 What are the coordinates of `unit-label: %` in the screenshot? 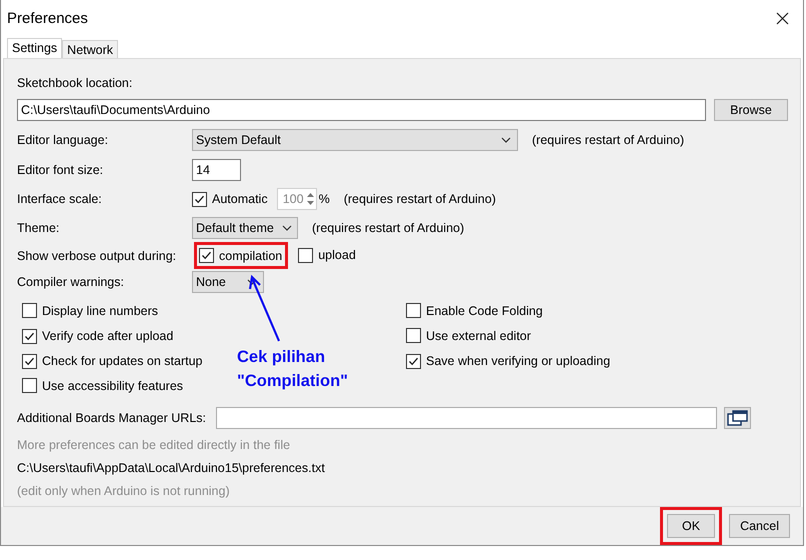 It's located at (324, 199).